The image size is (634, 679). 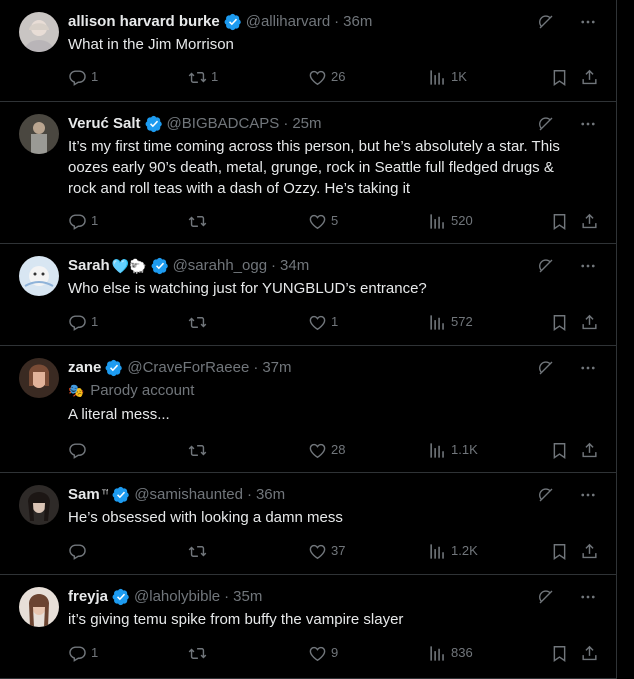 I want to click on cartoon-illustration-avatar, so click(x=39, y=276).